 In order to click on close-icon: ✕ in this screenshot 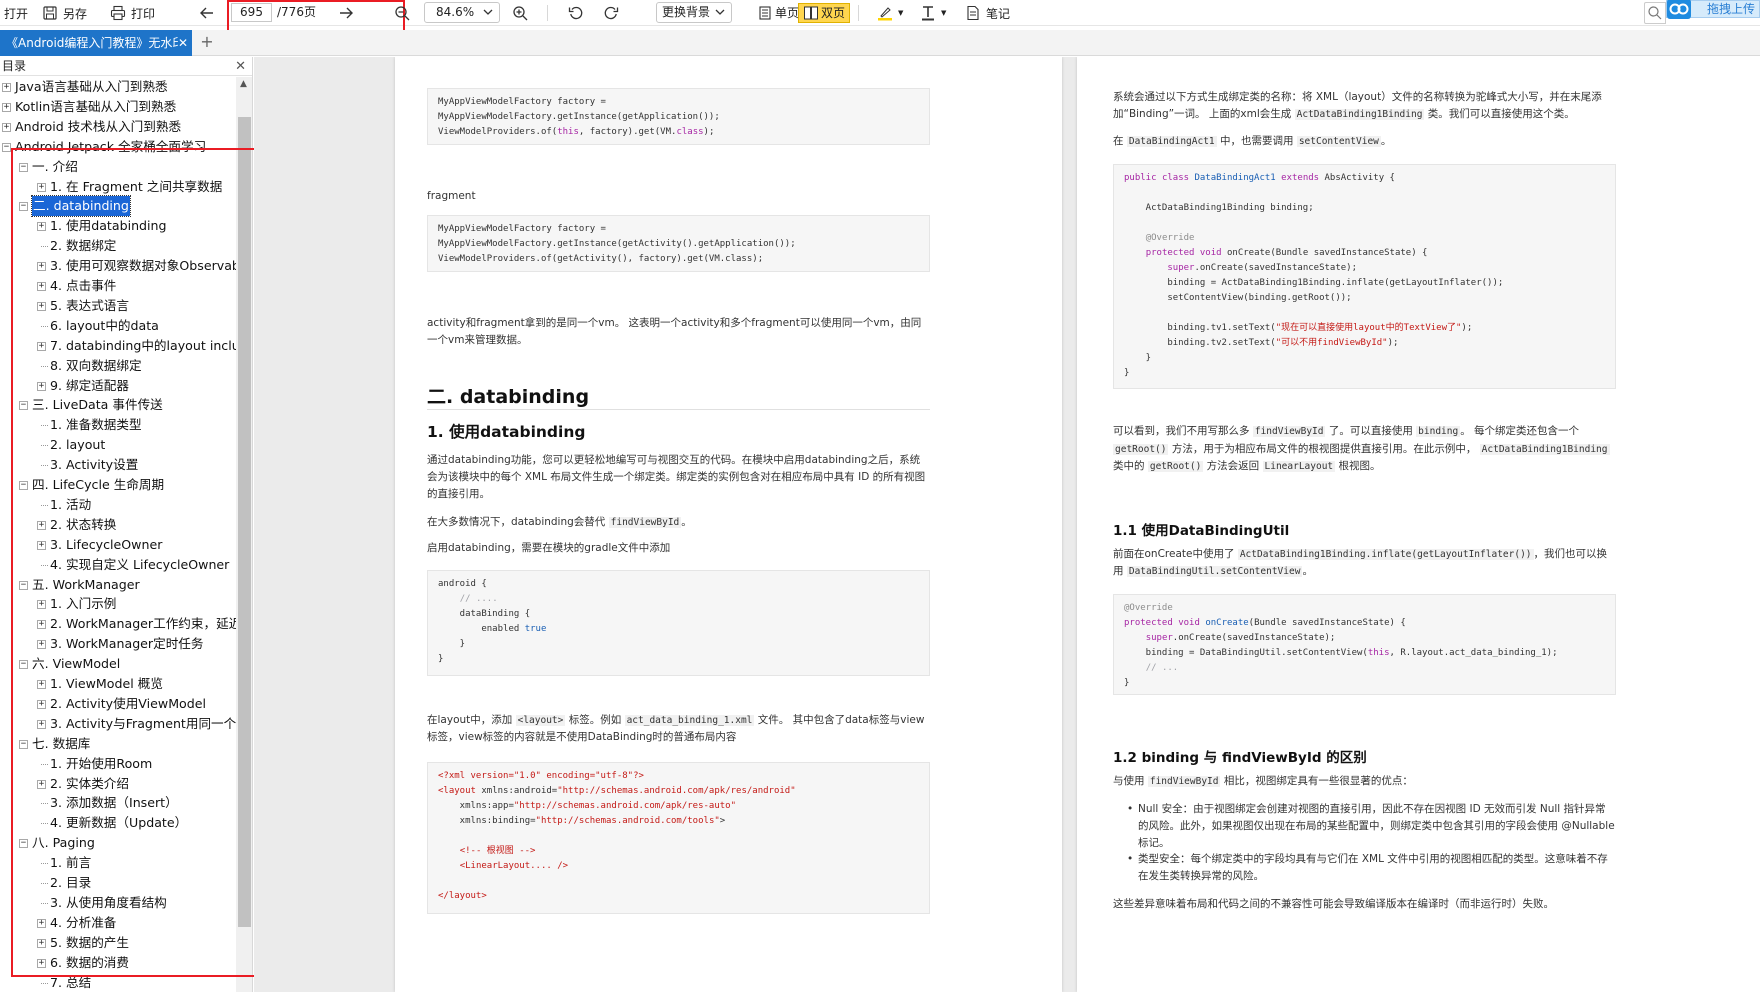, I will do `click(240, 66)`.